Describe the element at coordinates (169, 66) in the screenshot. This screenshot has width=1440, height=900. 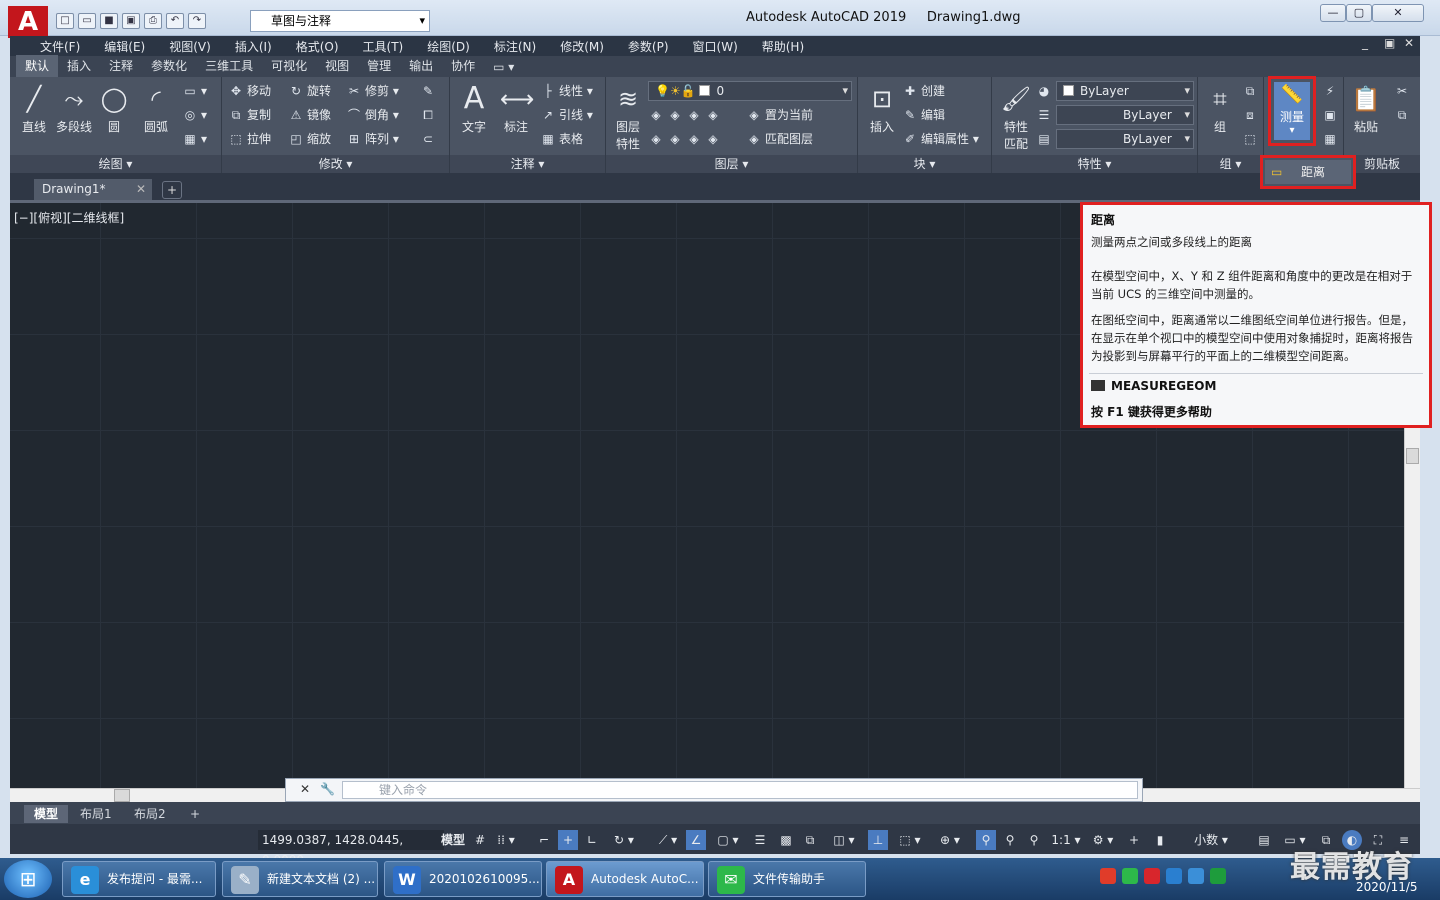
I see `tab-parametric: 参数化` at that location.